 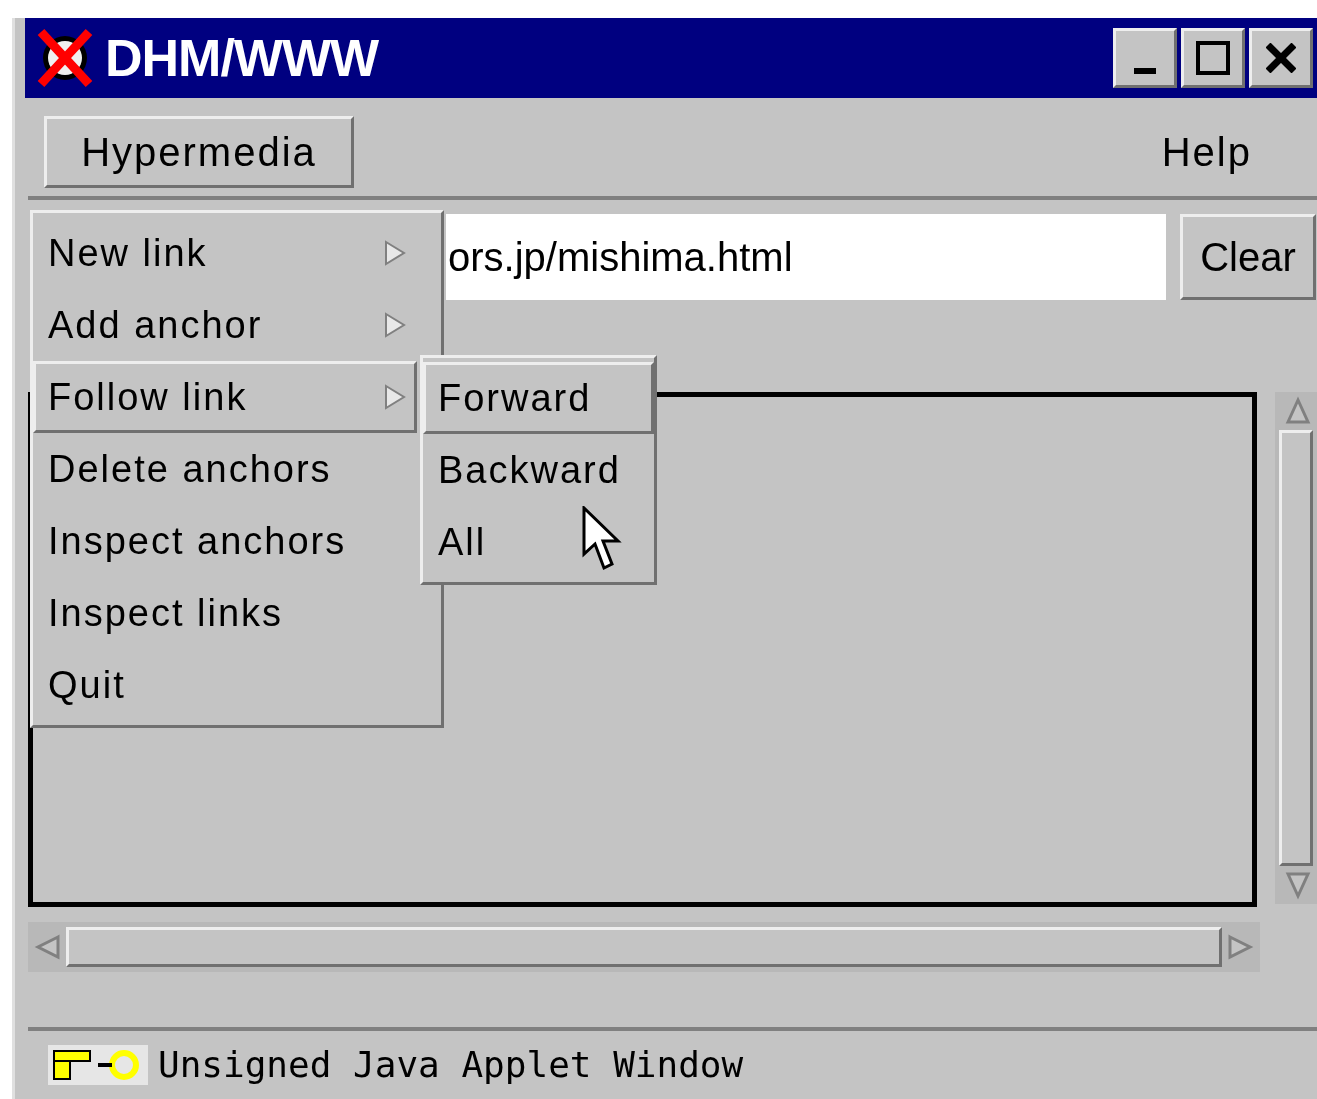 I want to click on key-lock-icon, so click(x=98, y=1065).